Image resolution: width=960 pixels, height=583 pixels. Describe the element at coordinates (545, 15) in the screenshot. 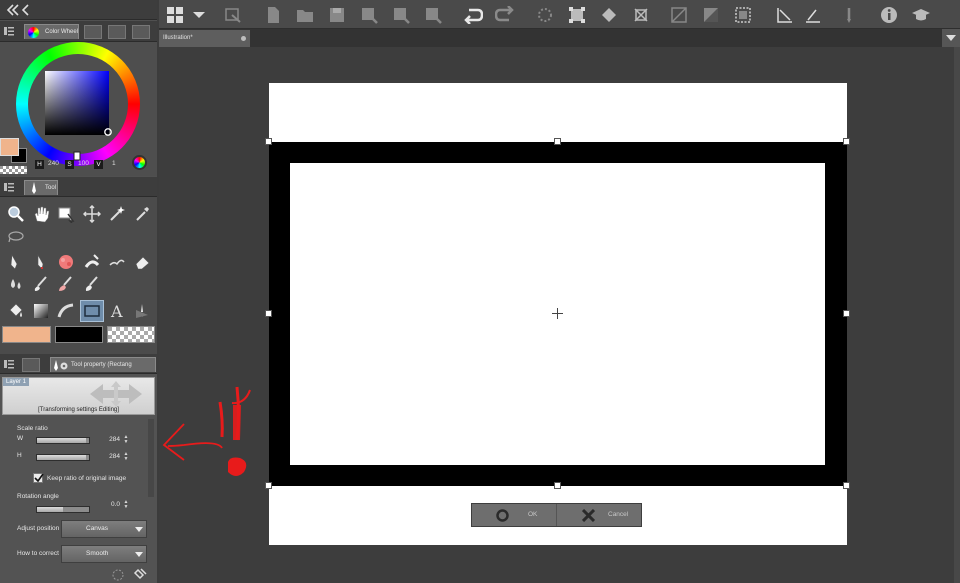

I see `clear-button` at that location.